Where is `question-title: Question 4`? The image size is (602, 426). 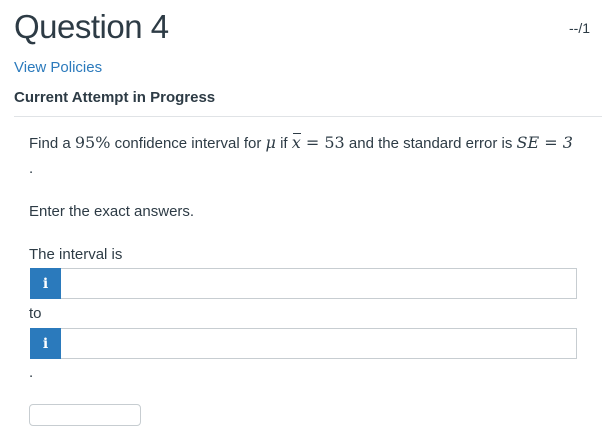 question-title: Question 4 is located at coordinates (91, 26).